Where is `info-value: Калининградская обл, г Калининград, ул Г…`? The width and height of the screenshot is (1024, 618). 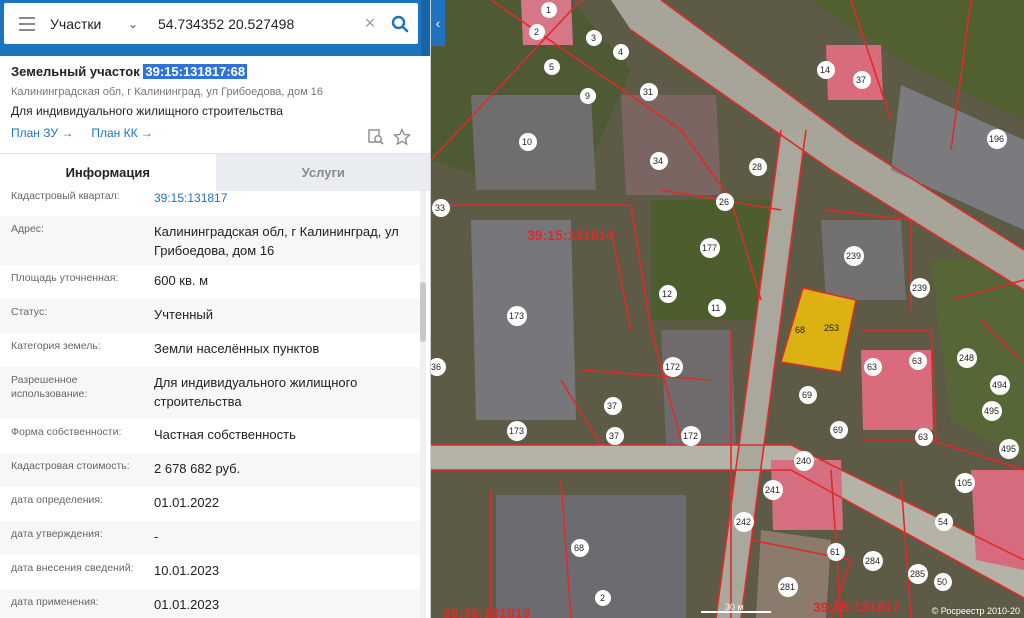 info-value: Калининградская обл, г Калининград, ул Г… is located at coordinates (276, 241).